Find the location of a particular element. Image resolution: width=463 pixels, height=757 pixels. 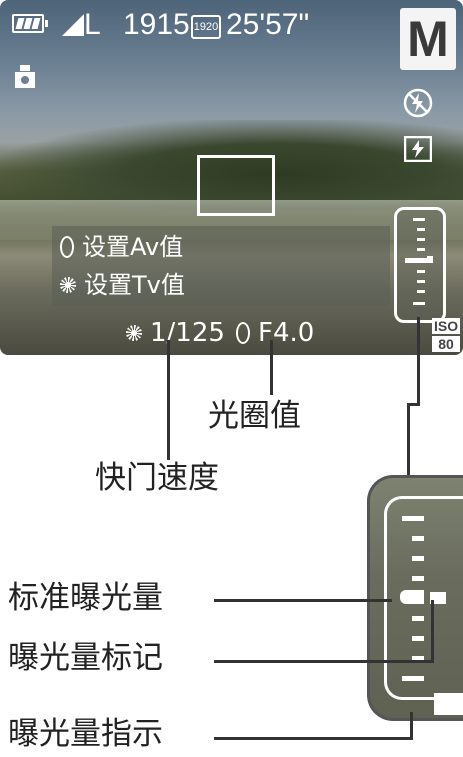

exposure-mark-leader-vertical is located at coordinates (432, 631).